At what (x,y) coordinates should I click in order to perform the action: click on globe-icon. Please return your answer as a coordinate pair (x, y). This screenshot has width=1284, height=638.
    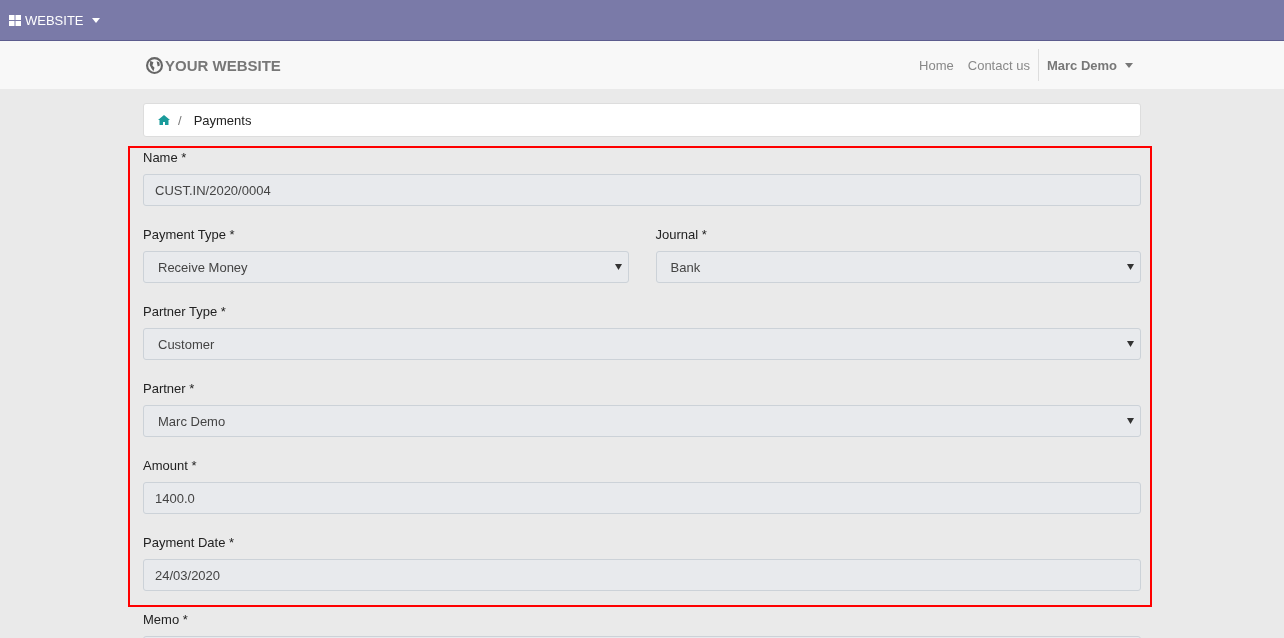
    Looking at the image, I should click on (154, 65).